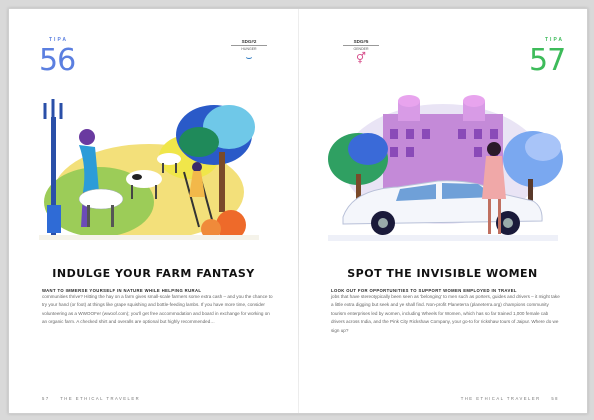 Image resolution: width=594 pixels, height=420 pixels. I want to click on tip-number: 57, so click(547, 60).